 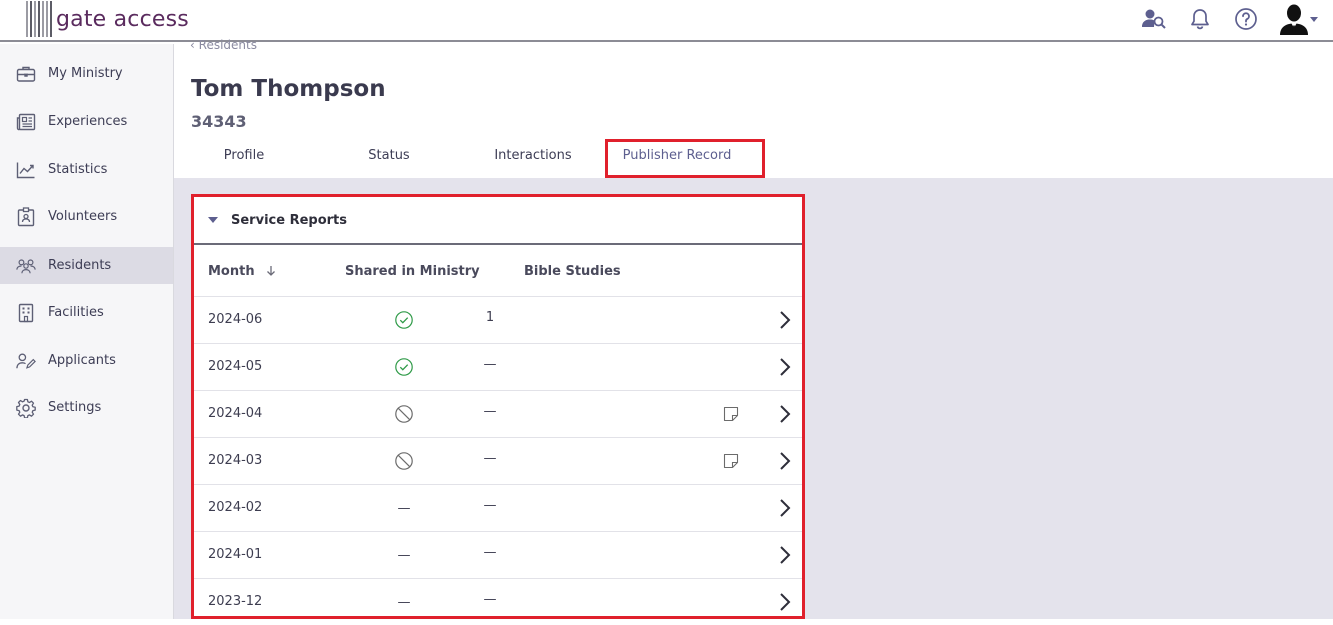 I want to click on chart-line-icon, so click(x=26, y=170).